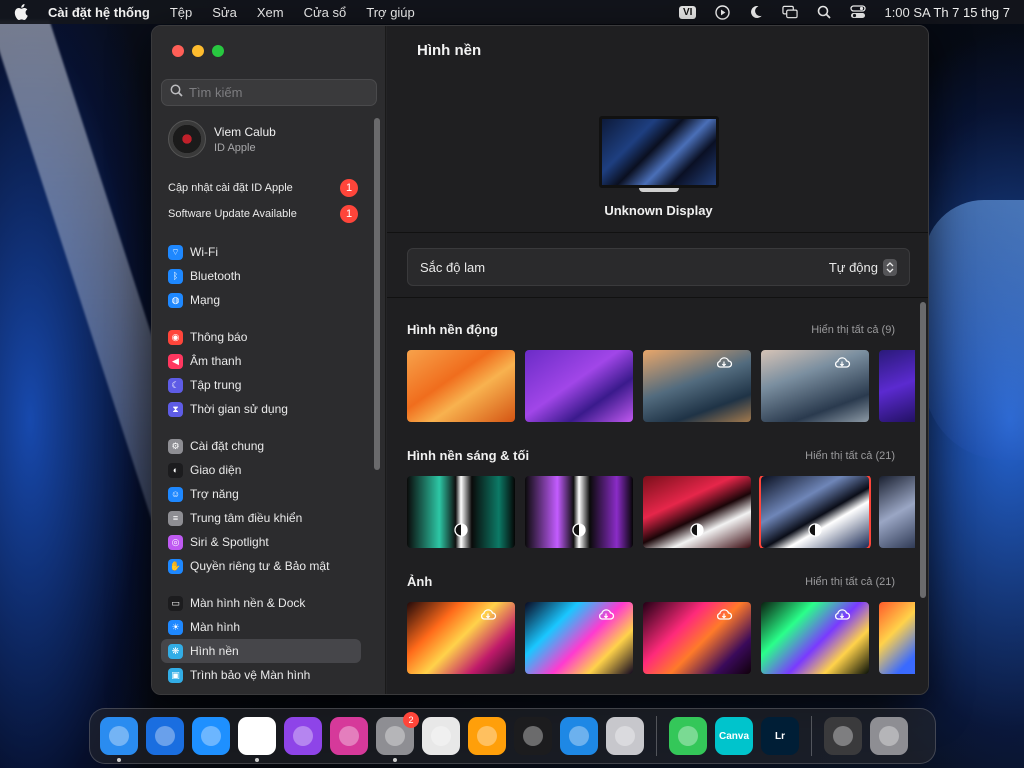 Image resolution: width=1024 pixels, height=768 pixels. Describe the element at coordinates (175, 409) in the screenshot. I see `hourglass-icon: ⧗` at that location.